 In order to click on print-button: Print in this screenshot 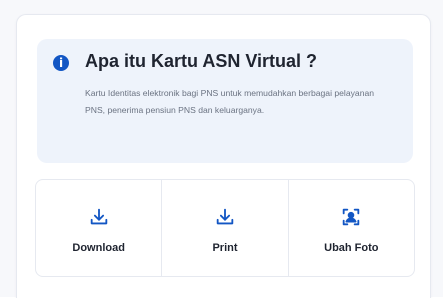, I will do `click(224, 228)`.